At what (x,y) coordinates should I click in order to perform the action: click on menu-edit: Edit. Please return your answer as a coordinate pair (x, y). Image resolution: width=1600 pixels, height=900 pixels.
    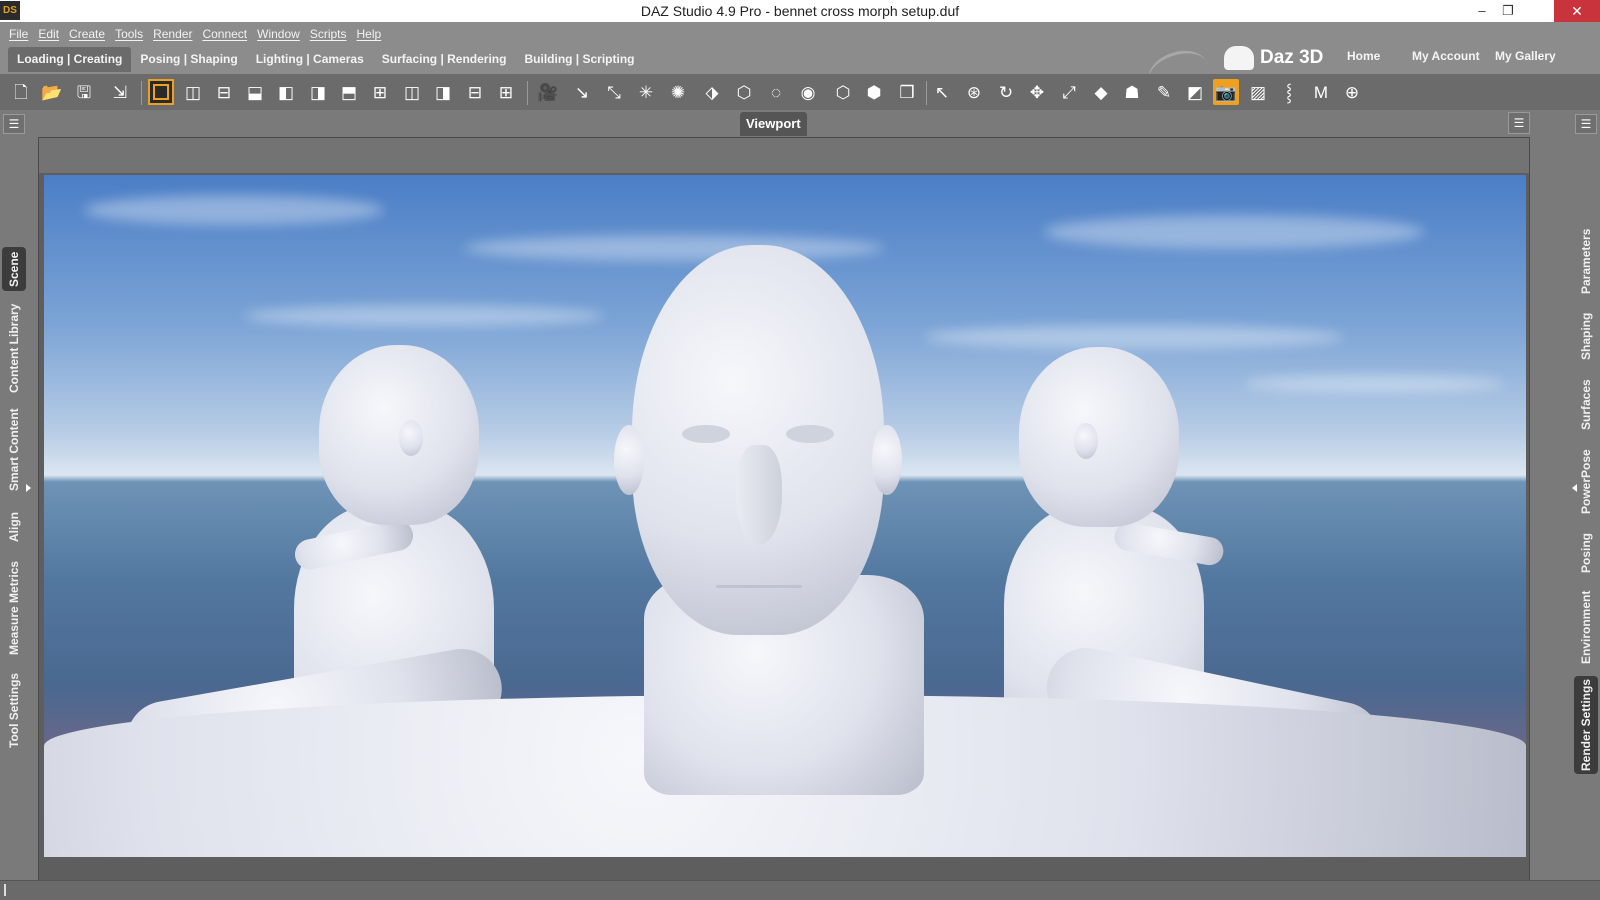
    Looking at the image, I should click on (48, 34).